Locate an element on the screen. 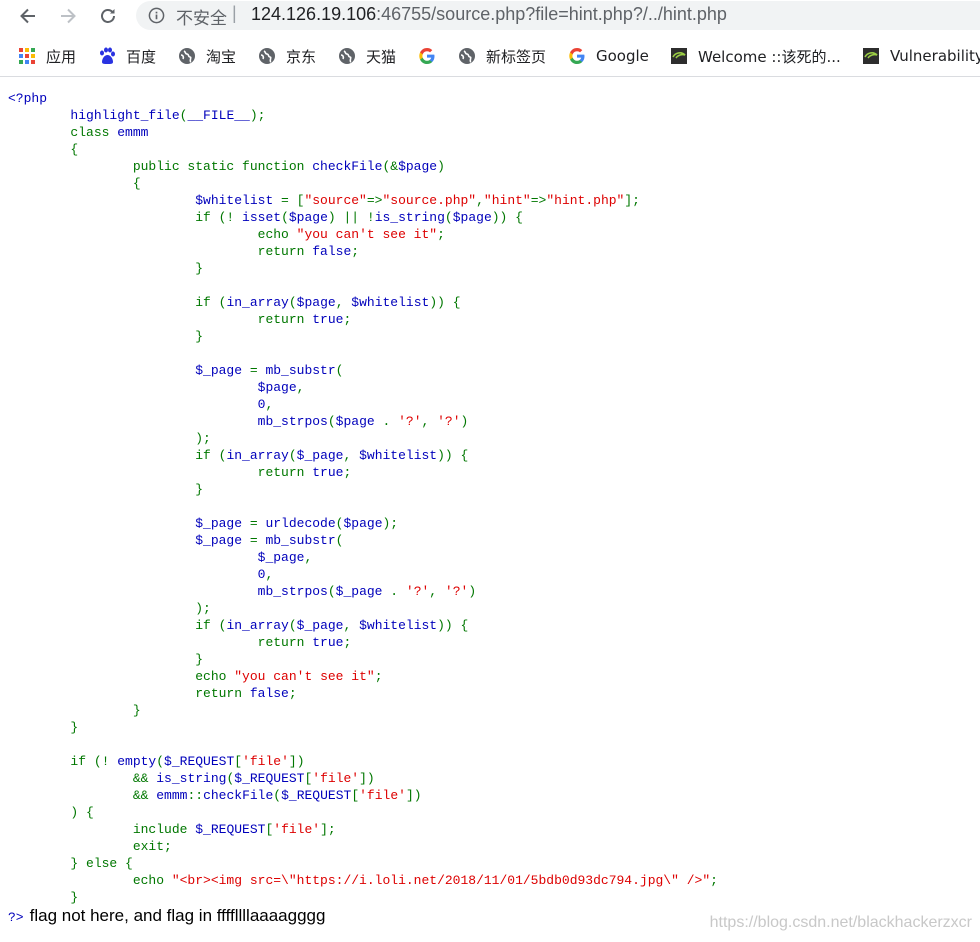  bookmark-baidu: 百度 is located at coordinates (127, 56).